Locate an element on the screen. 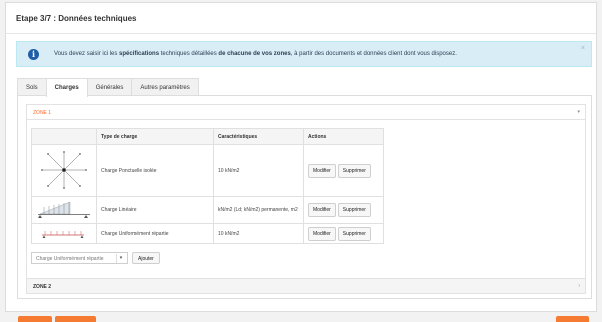  chevron-right-icon: › is located at coordinates (579, 286).